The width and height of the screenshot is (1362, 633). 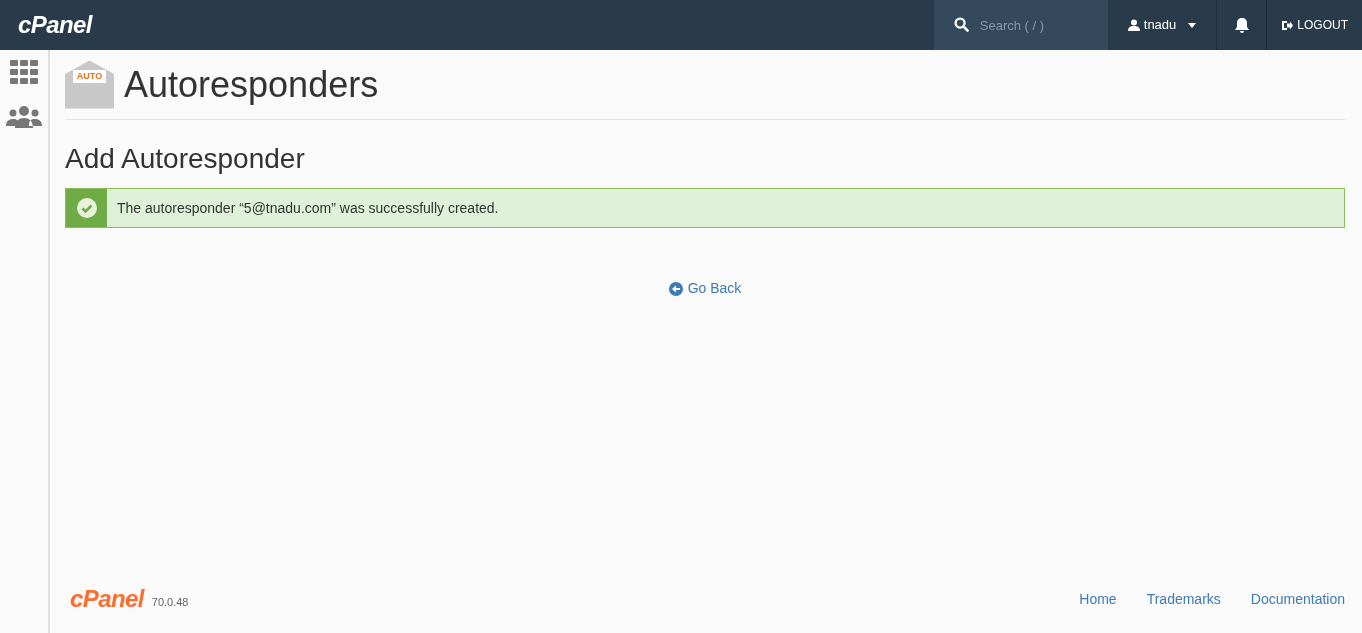 I want to click on logout-icon, so click(x=1287, y=25).